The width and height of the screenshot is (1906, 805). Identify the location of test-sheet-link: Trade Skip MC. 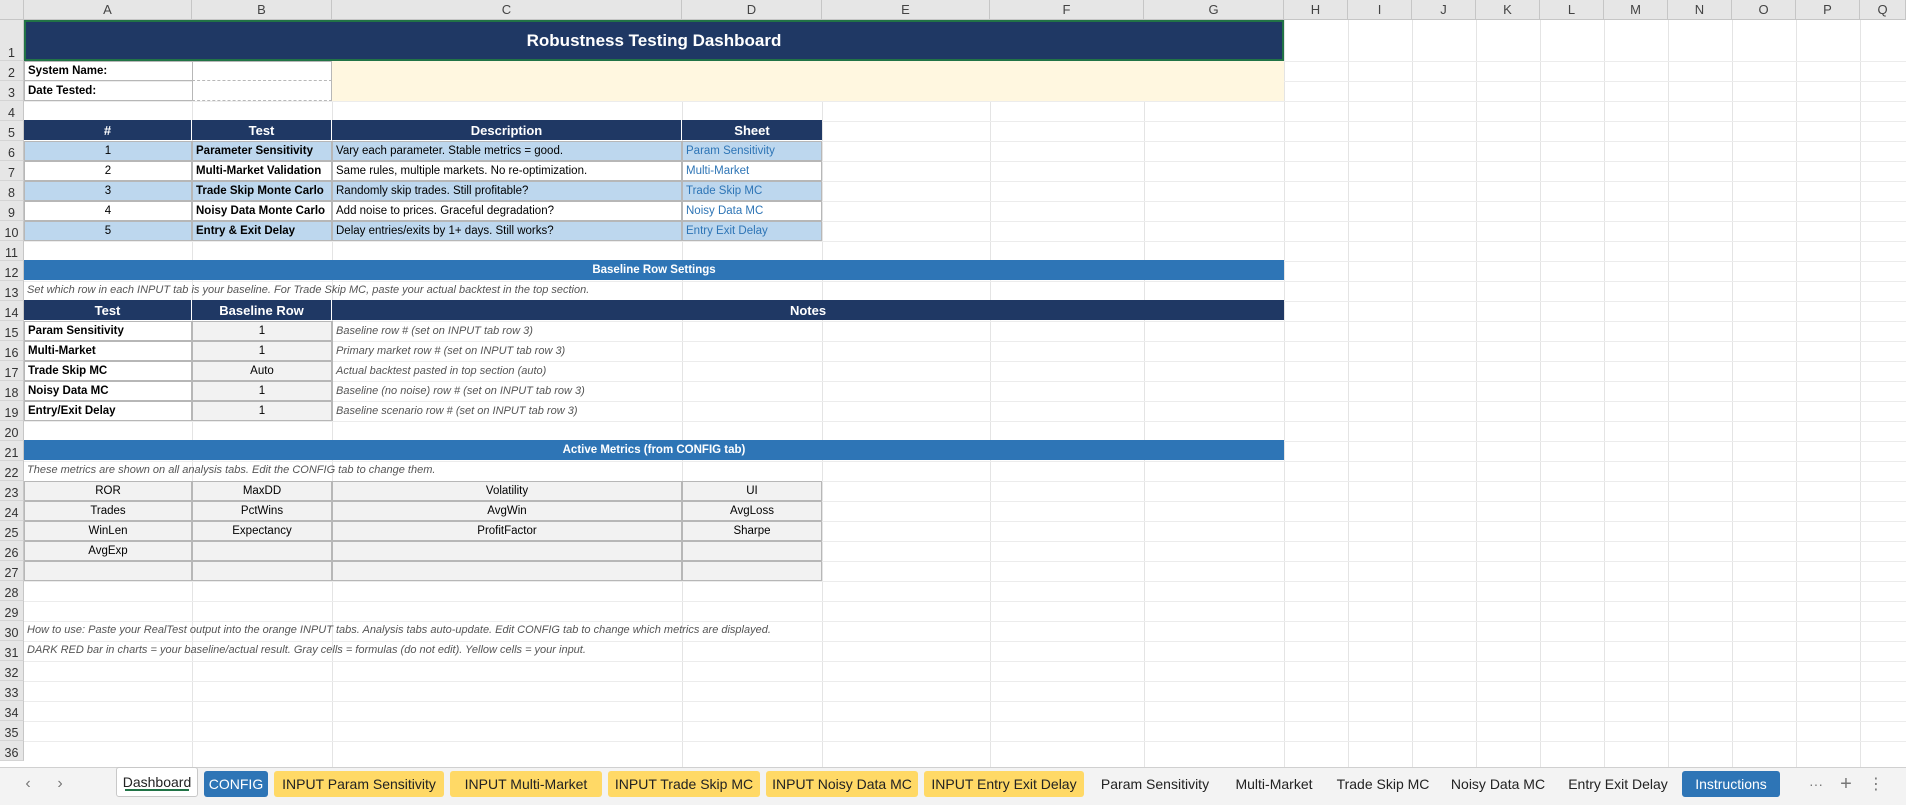
(752, 191).